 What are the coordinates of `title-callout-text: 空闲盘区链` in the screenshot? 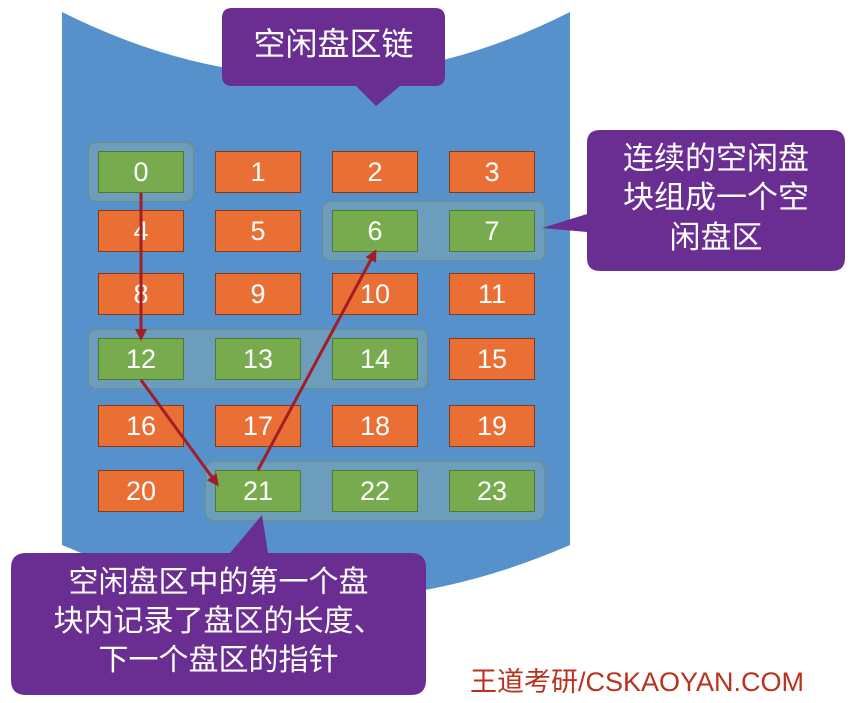 It's located at (333, 44).